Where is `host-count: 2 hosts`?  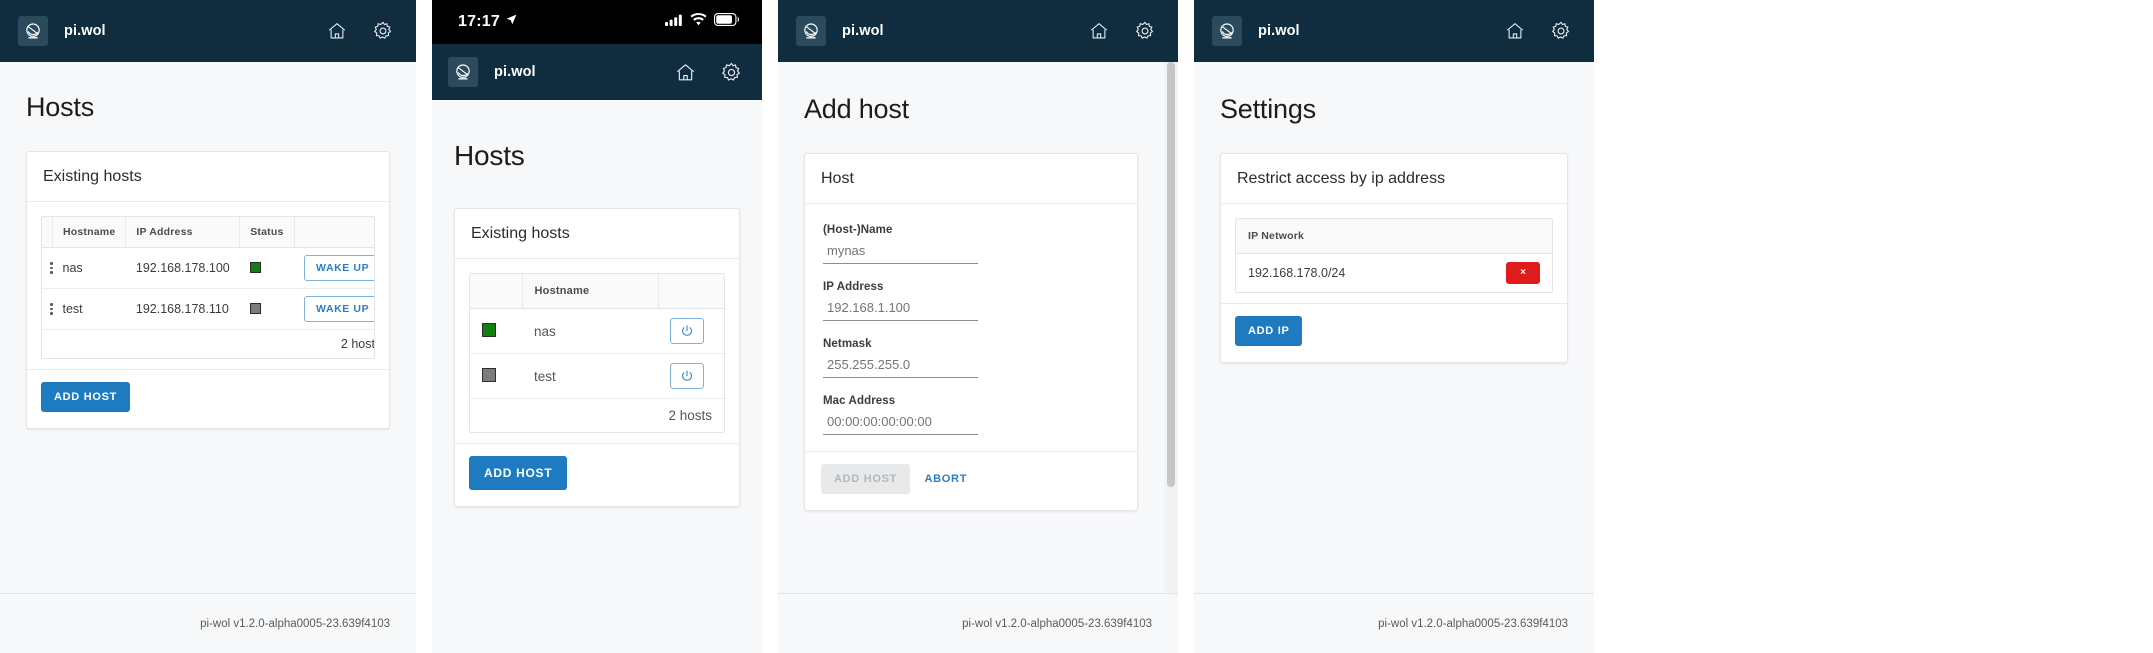
host-count: 2 hosts is located at coordinates (208, 343).